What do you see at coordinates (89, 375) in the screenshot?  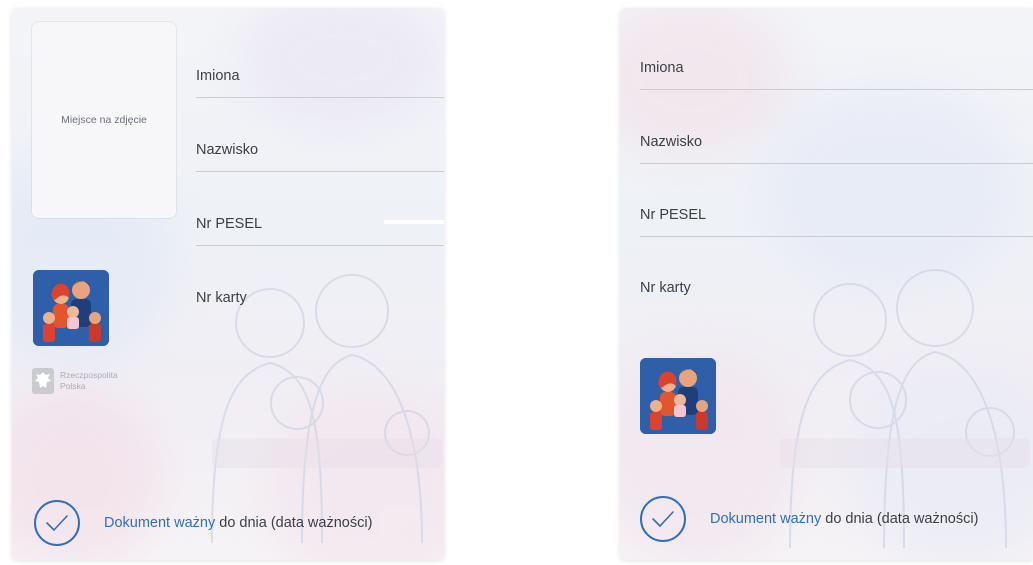 I see `emblem-text-line1: Rzeczpospolita` at bounding box center [89, 375].